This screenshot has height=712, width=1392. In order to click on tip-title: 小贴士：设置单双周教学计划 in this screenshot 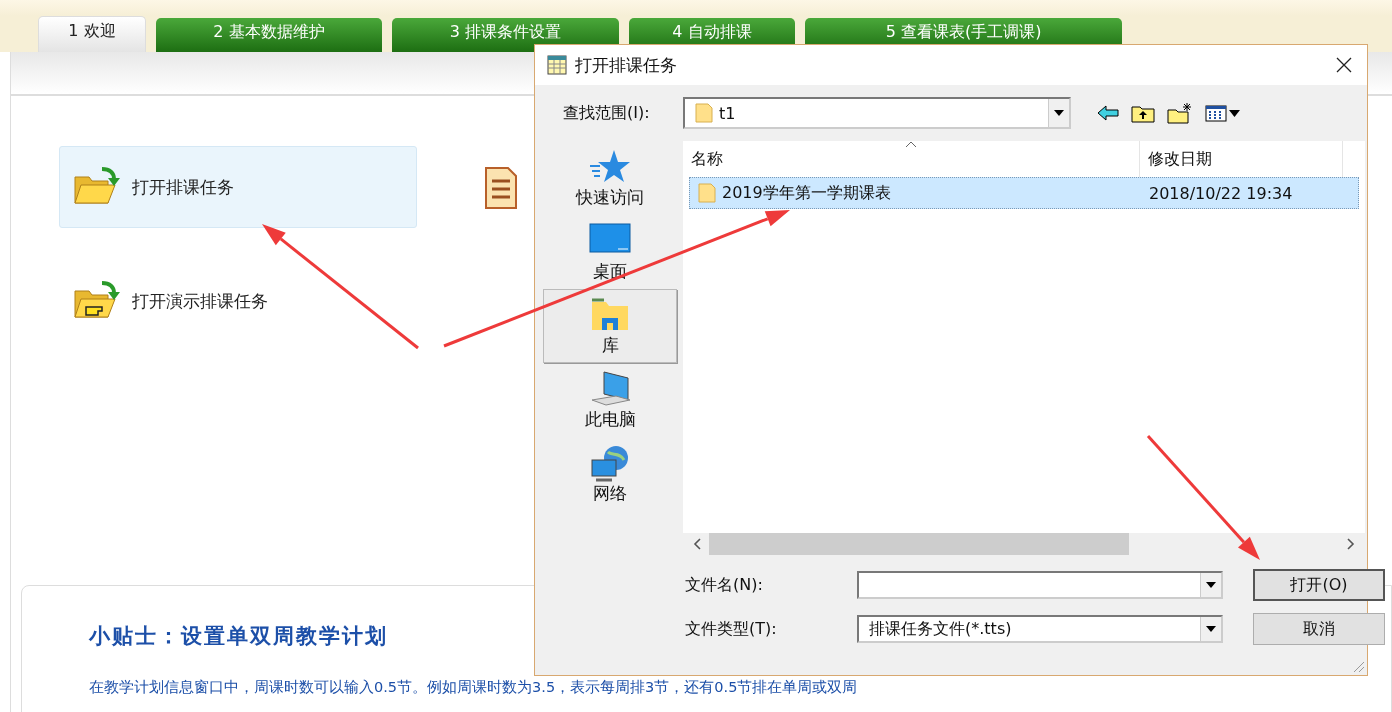, I will do `click(238, 636)`.